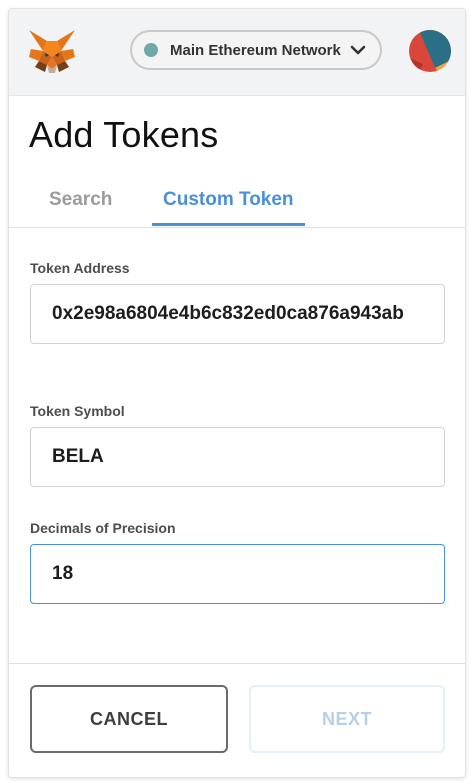  Describe the element at coordinates (237, 574) in the screenshot. I see `decimals-input` at that location.